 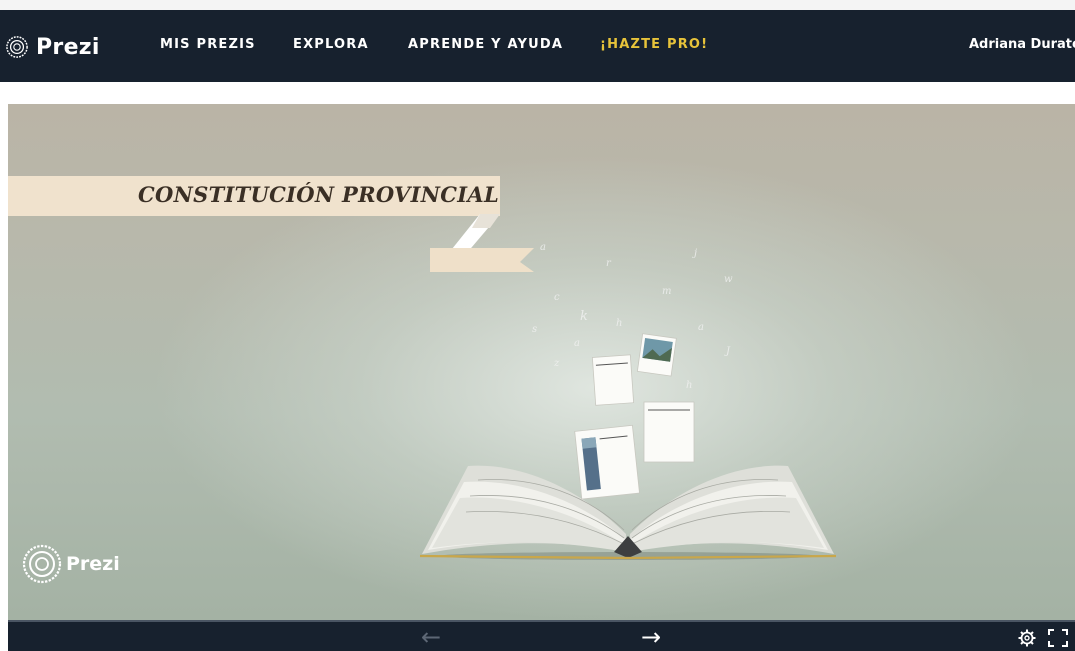 What do you see at coordinates (609, 263) in the screenshot?
I see `svg-text: r` at bounding box center [609, 263].